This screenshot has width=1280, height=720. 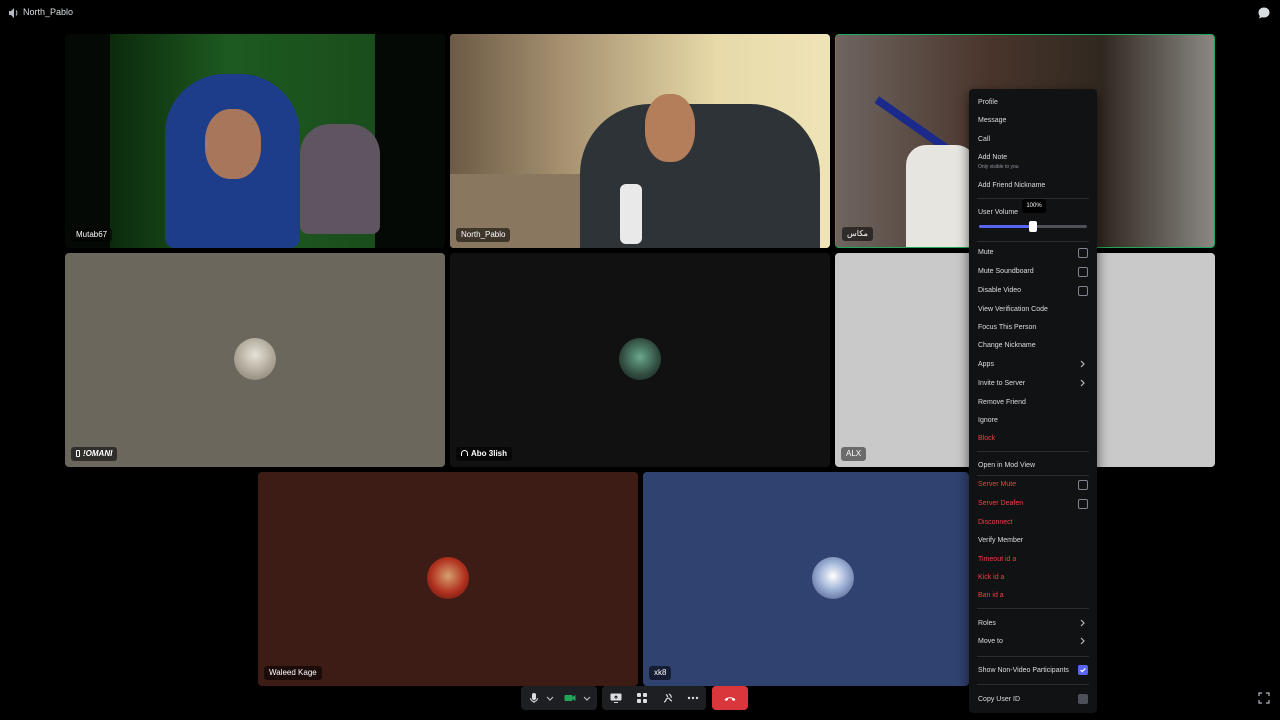 What do you see at coordinates (660, 673) in the screenshot?
I see `participant-name: xk8` at bounding box center [660, 673].